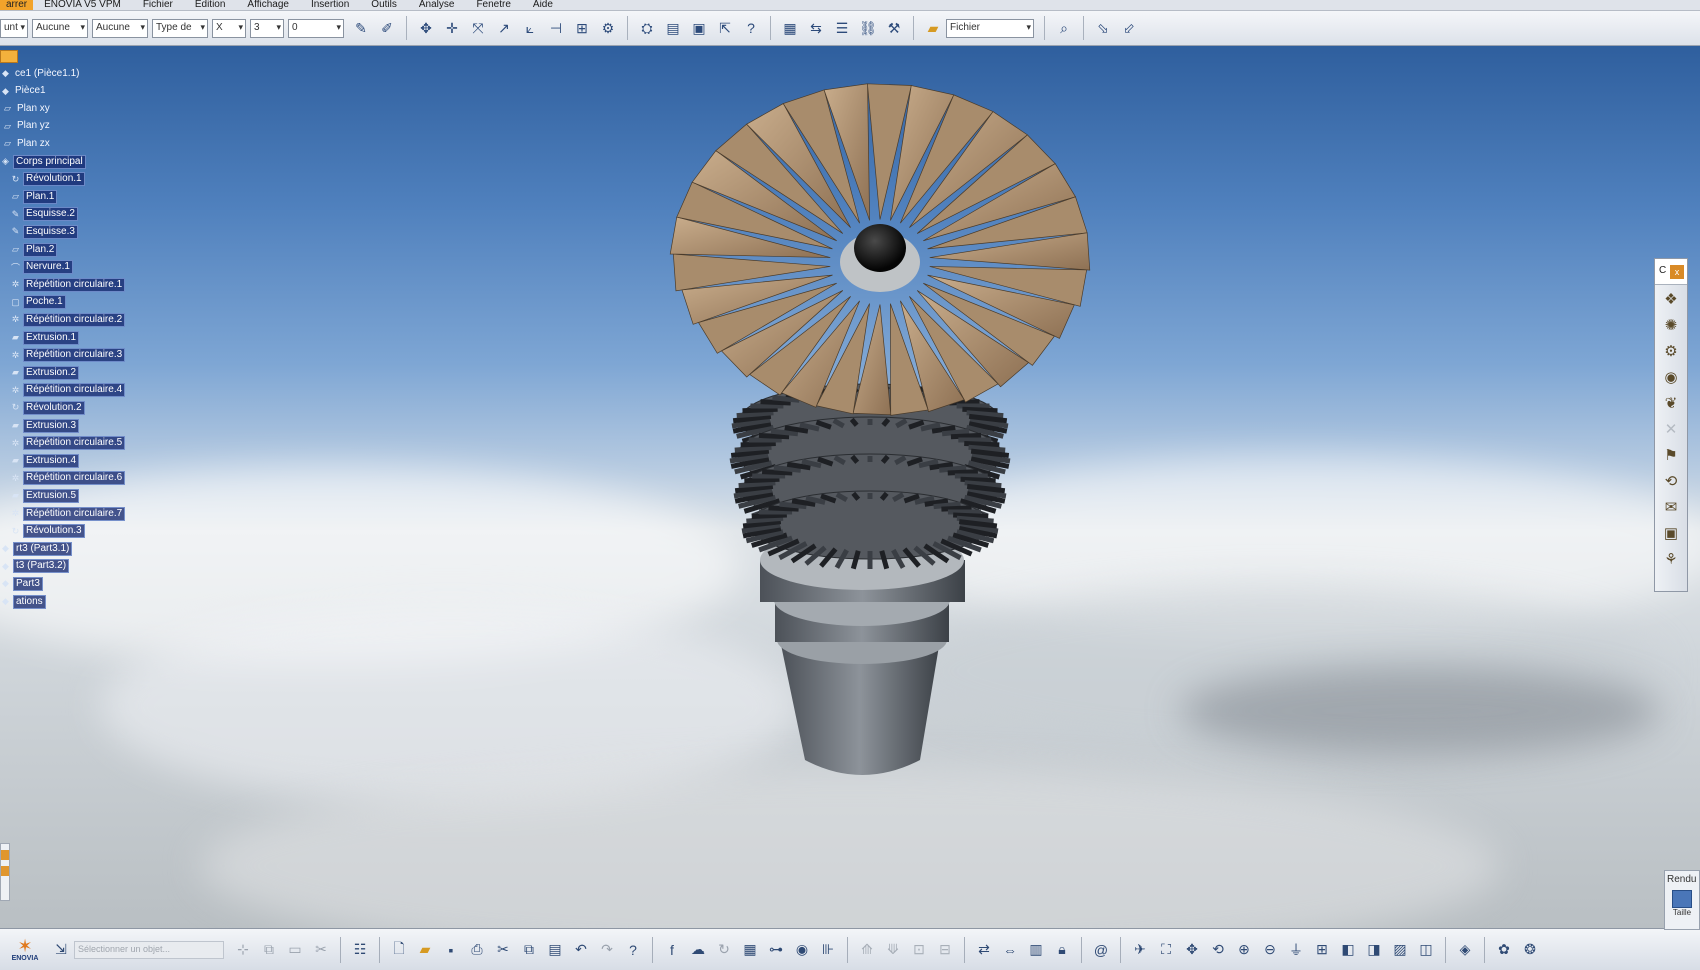 This screenshot has height=970, width=1700. Describe the element at coordinates (698, 950) in the screenshot. I see `comment-icon: ☁` at that location.